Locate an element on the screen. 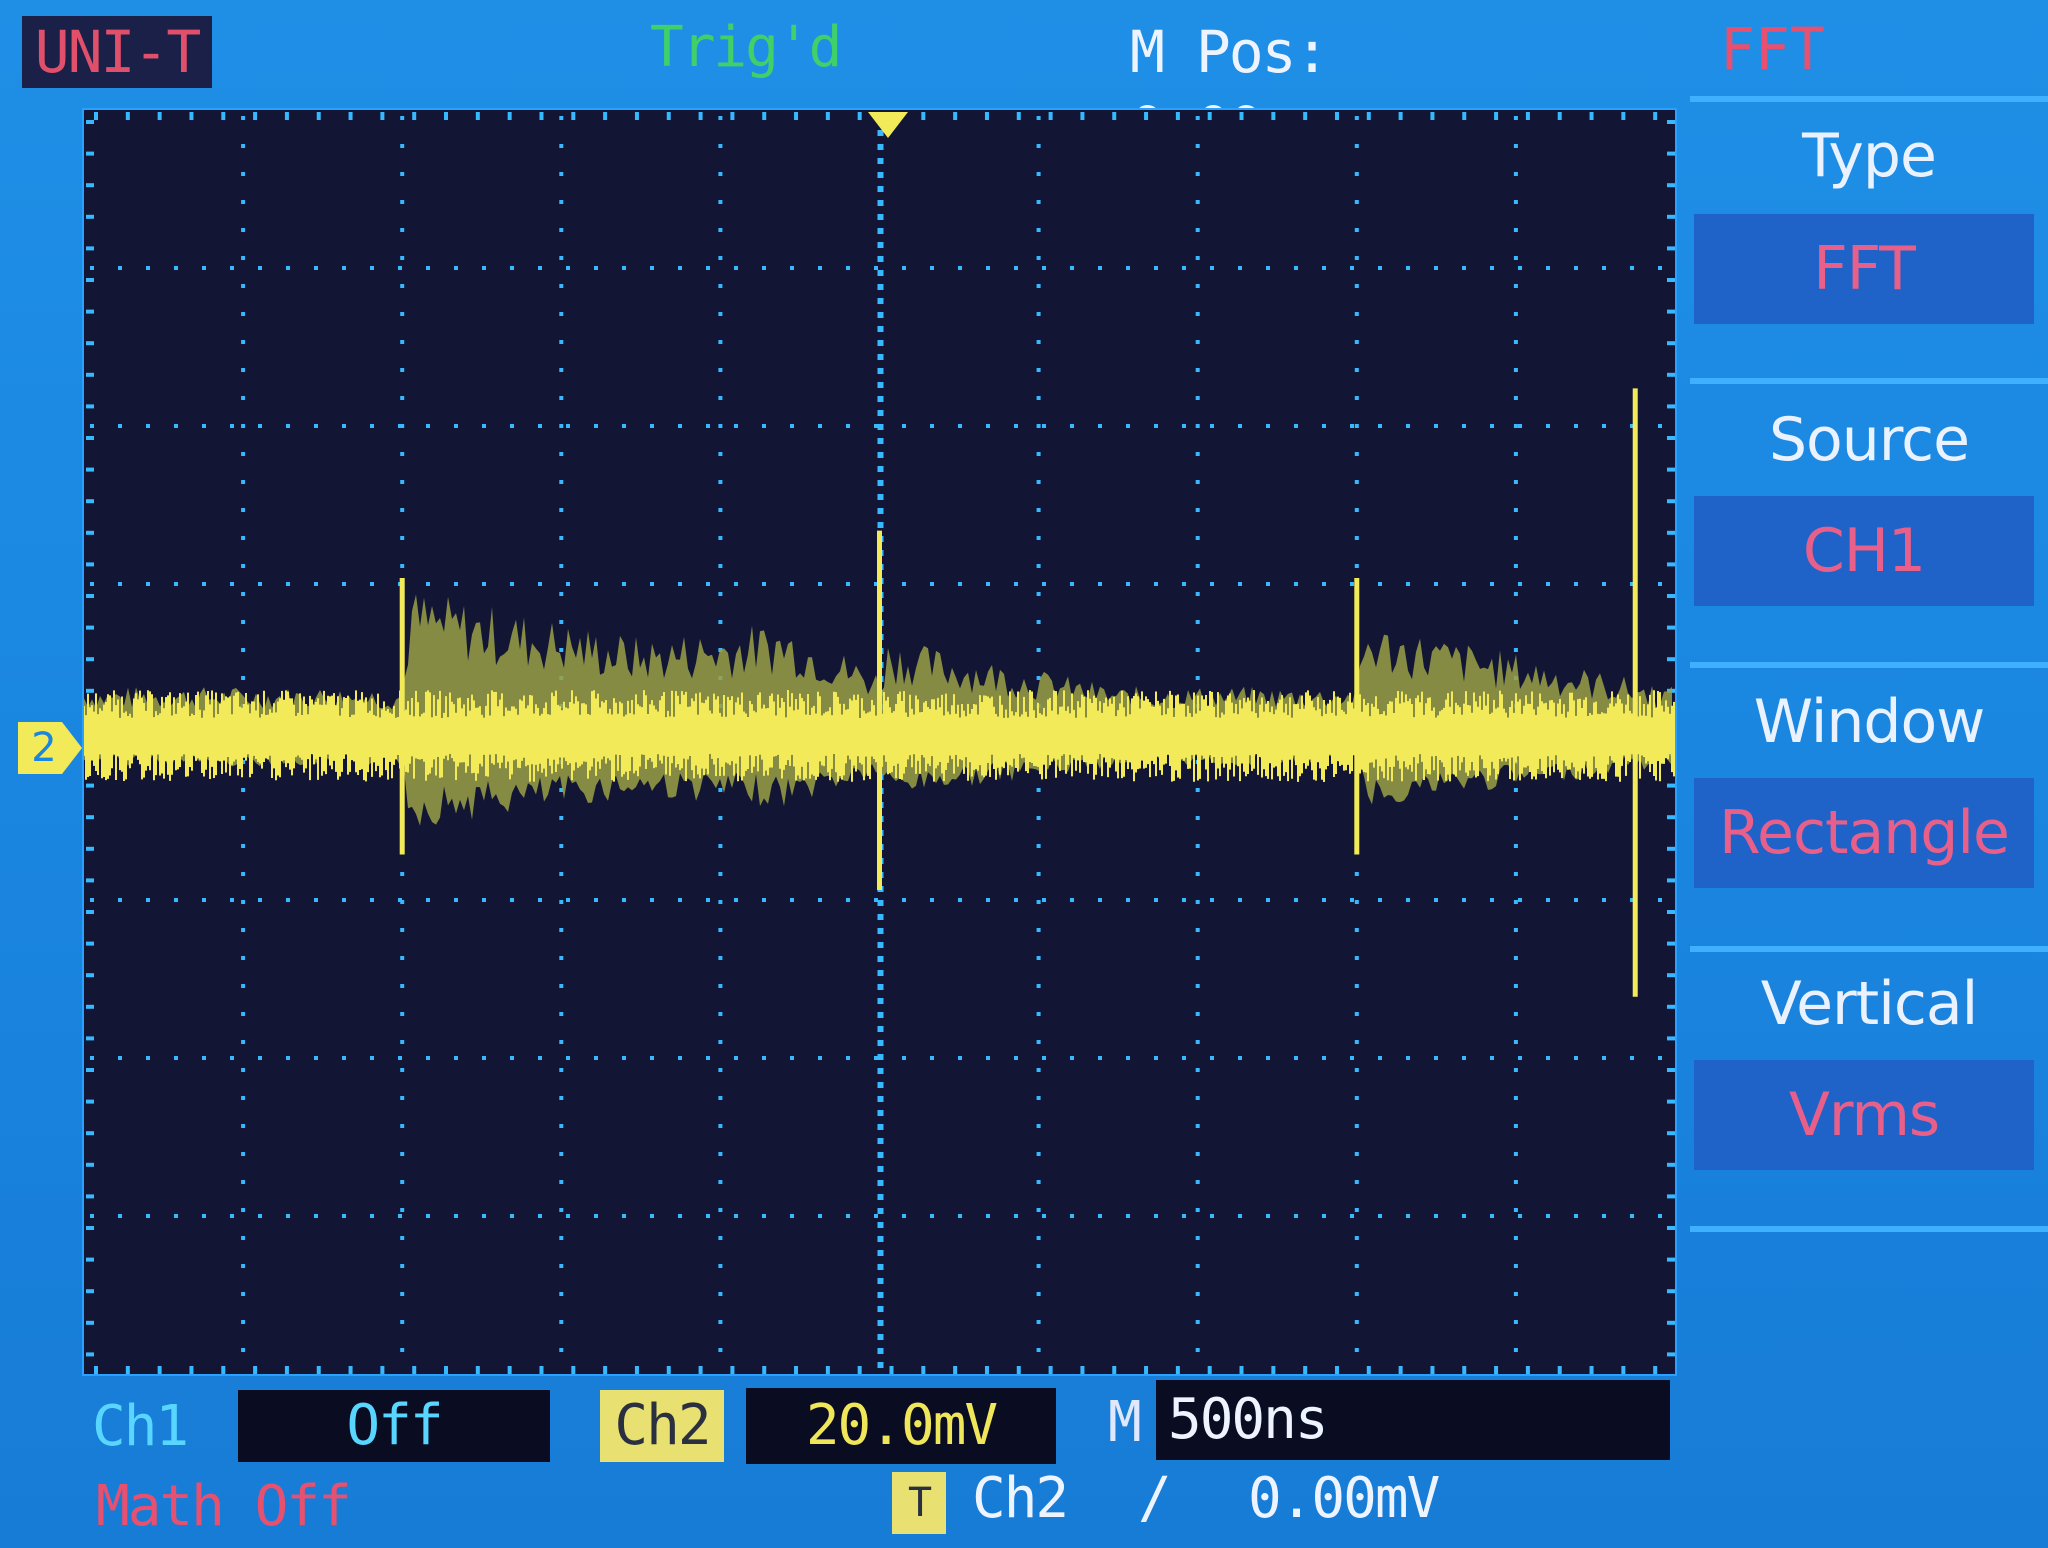  softkey-window-label: Window is located at coordinates (1869, 722).